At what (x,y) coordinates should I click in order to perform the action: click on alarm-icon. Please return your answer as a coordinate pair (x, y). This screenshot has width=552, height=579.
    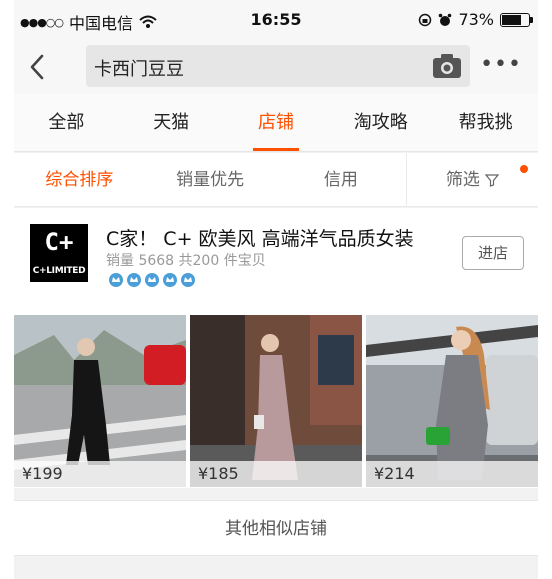
    Looking at the image, I should click on (445, 19).